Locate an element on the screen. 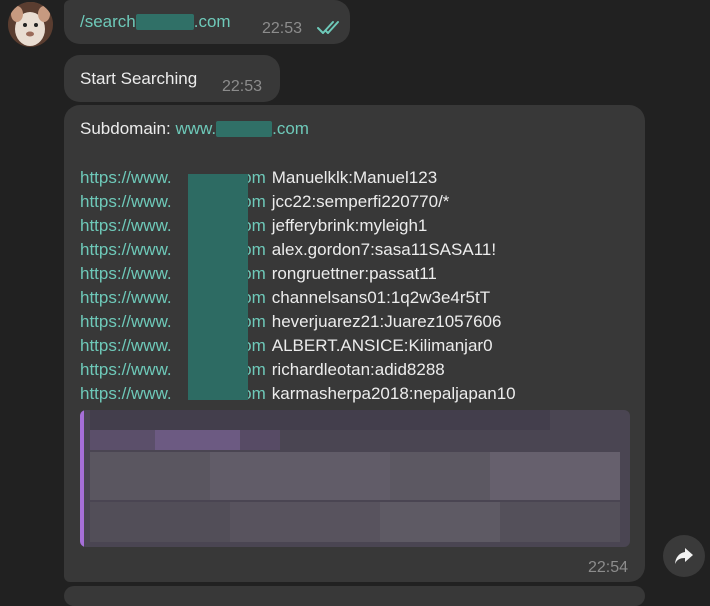  list-item: https://www. com rongruettner:passat11 is located at coordinates (298, 274).